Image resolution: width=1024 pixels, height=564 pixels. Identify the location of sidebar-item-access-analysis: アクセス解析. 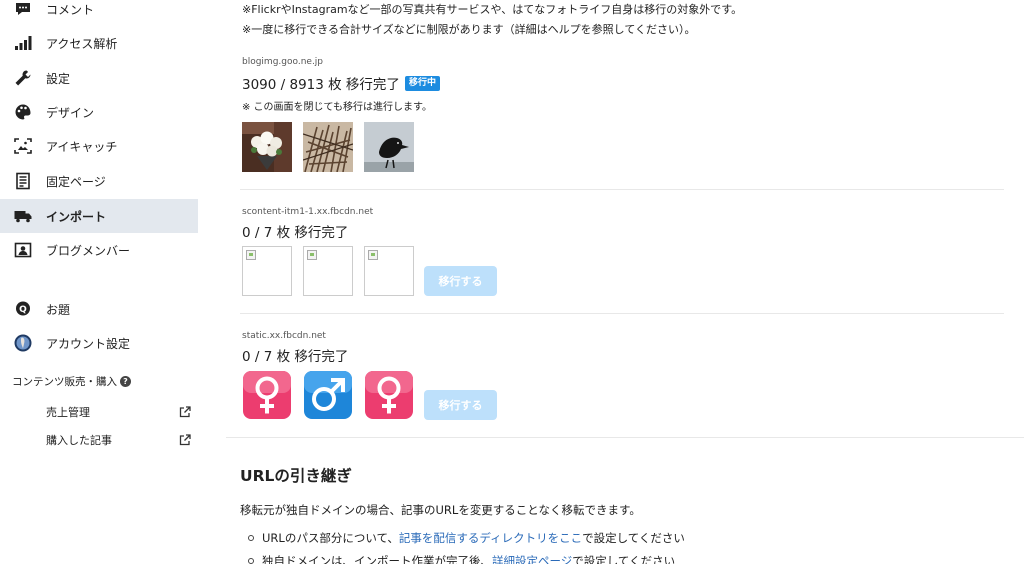
(99, 43).